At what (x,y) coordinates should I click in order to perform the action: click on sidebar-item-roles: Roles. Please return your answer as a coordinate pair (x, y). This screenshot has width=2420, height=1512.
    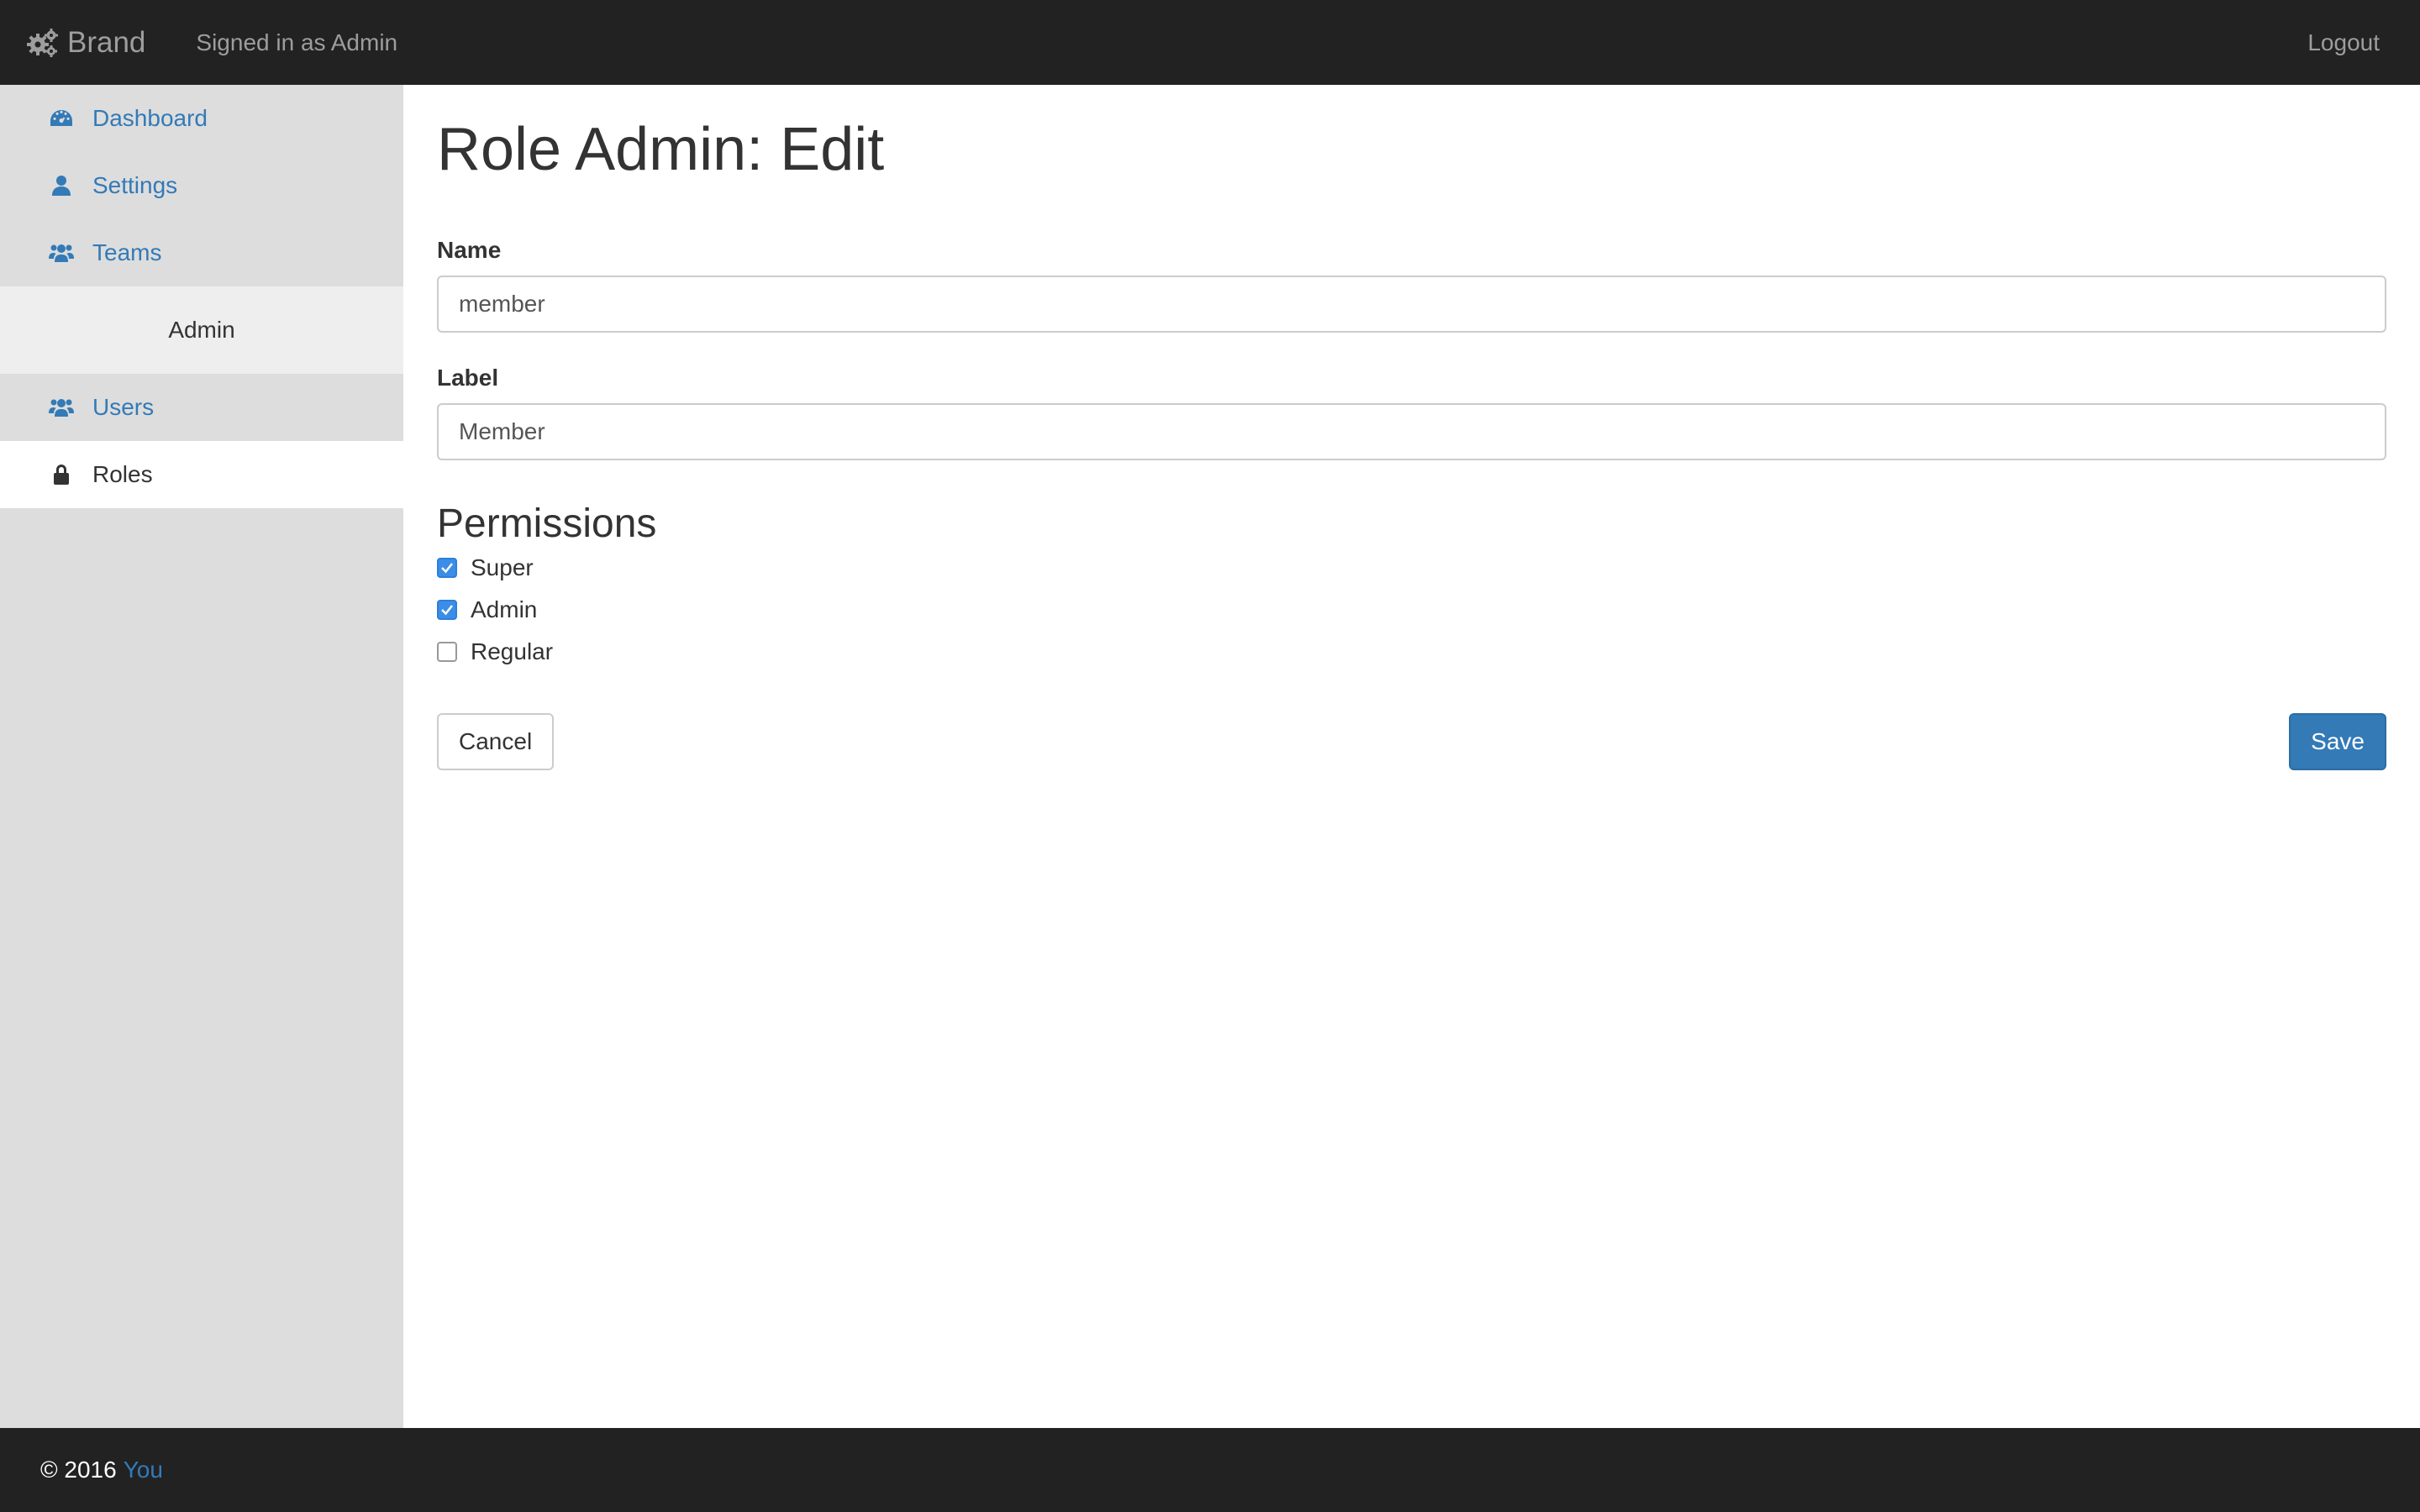
    Looking at the image, I should click on (202, 474).